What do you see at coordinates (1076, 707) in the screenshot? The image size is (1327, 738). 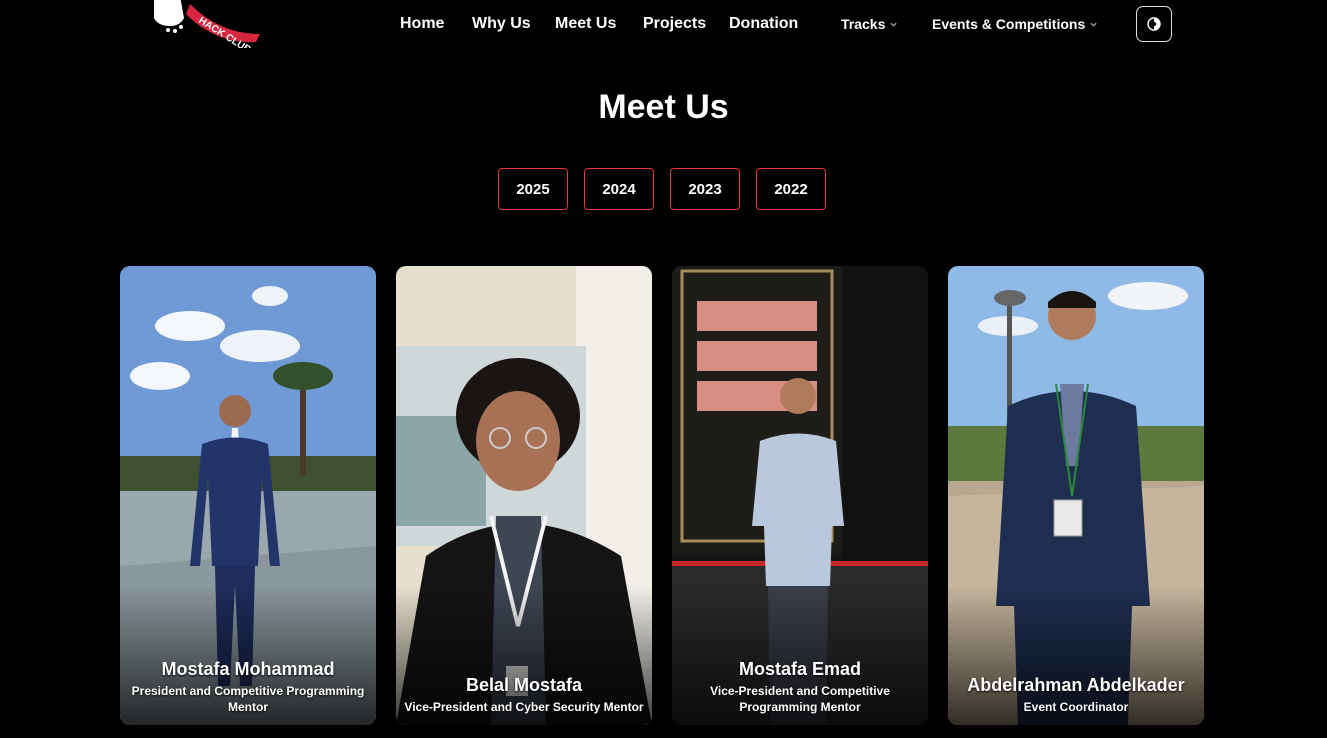 I see `member-role: Event Coordinator` at bounding box center [1076, 707].